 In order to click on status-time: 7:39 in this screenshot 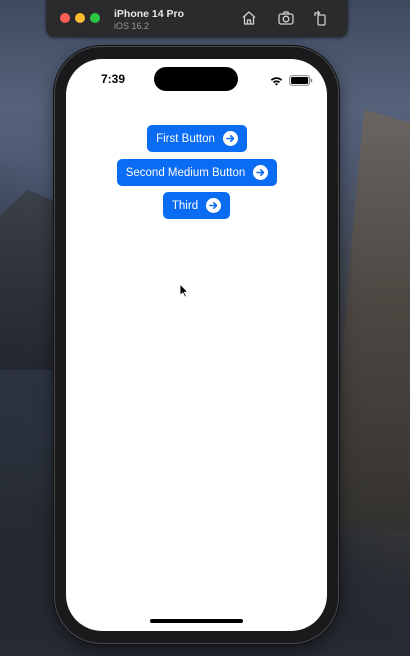, I will do `click(113, 79)`.